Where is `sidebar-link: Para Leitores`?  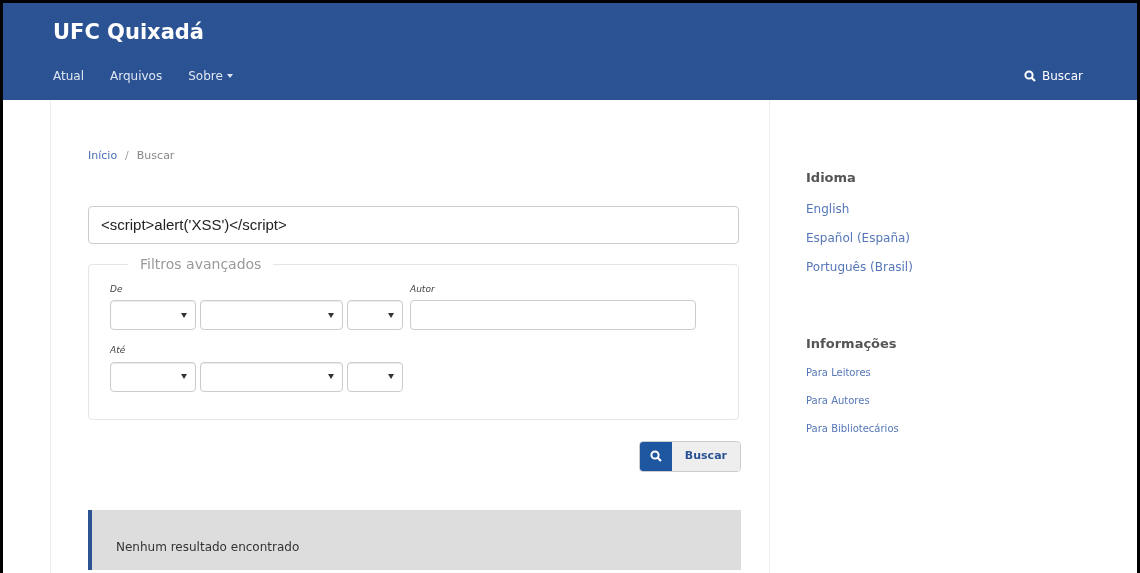
sidebar-link: Para Leitores is located at coordinates (859, 372).